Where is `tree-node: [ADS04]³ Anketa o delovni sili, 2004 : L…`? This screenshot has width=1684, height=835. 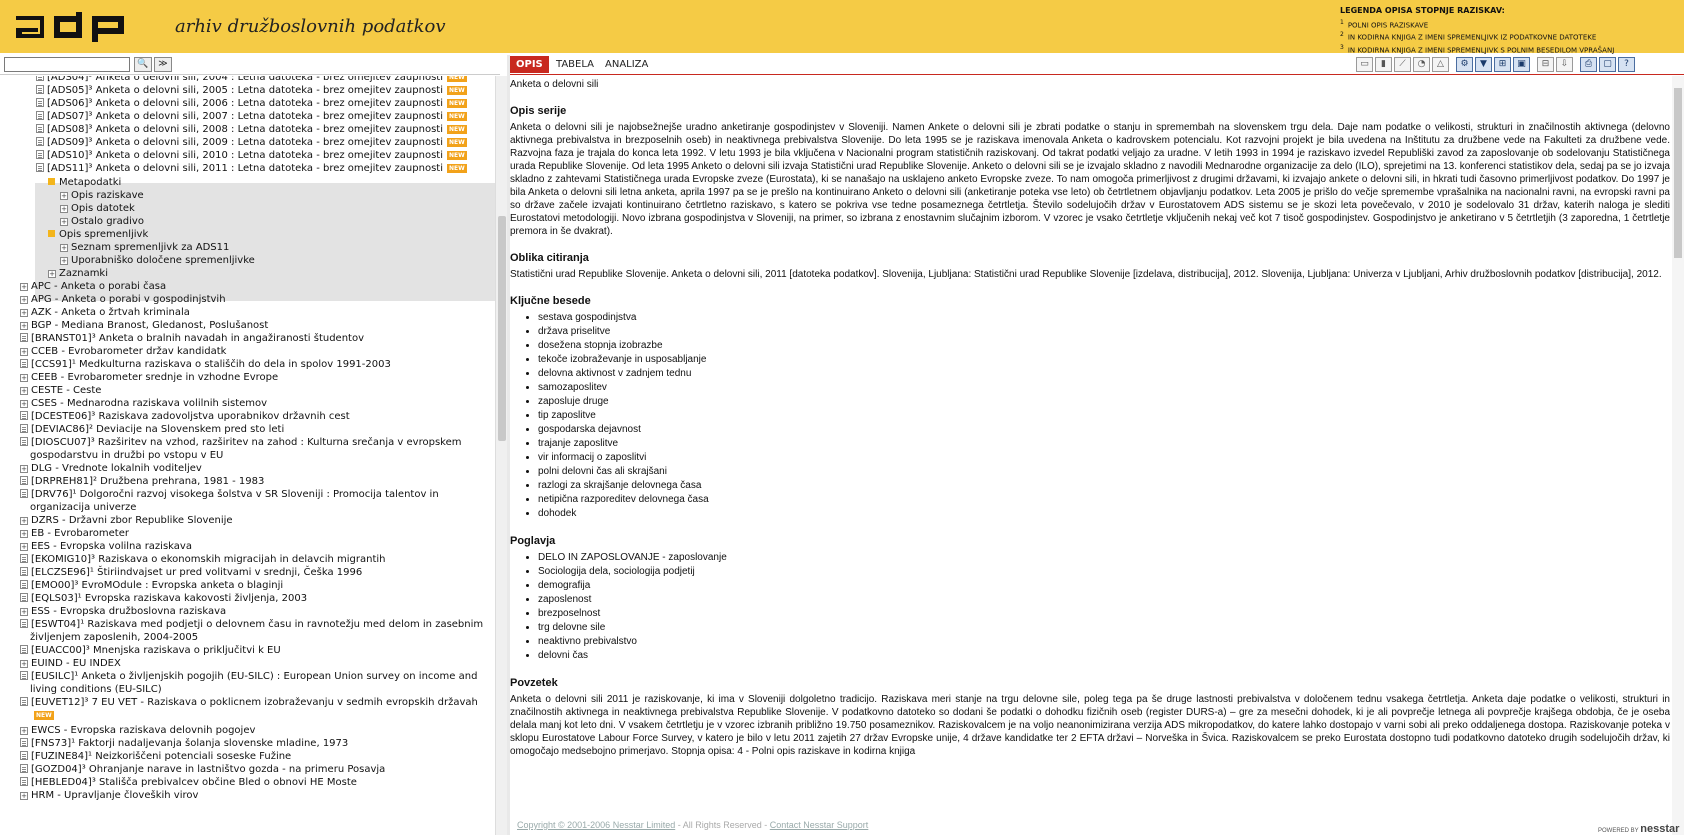
tree-node: [ADS04]³ Anketa o delovni sili, 2004 : L… is located at coordinates (251, 80).